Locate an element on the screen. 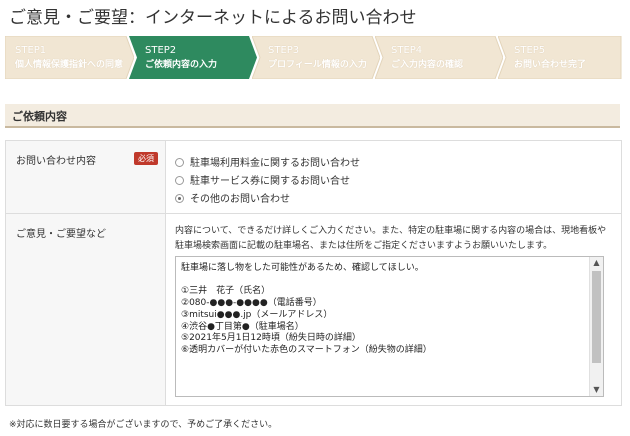  step-1-number: STEP1 is located at coordinates (31, 50).